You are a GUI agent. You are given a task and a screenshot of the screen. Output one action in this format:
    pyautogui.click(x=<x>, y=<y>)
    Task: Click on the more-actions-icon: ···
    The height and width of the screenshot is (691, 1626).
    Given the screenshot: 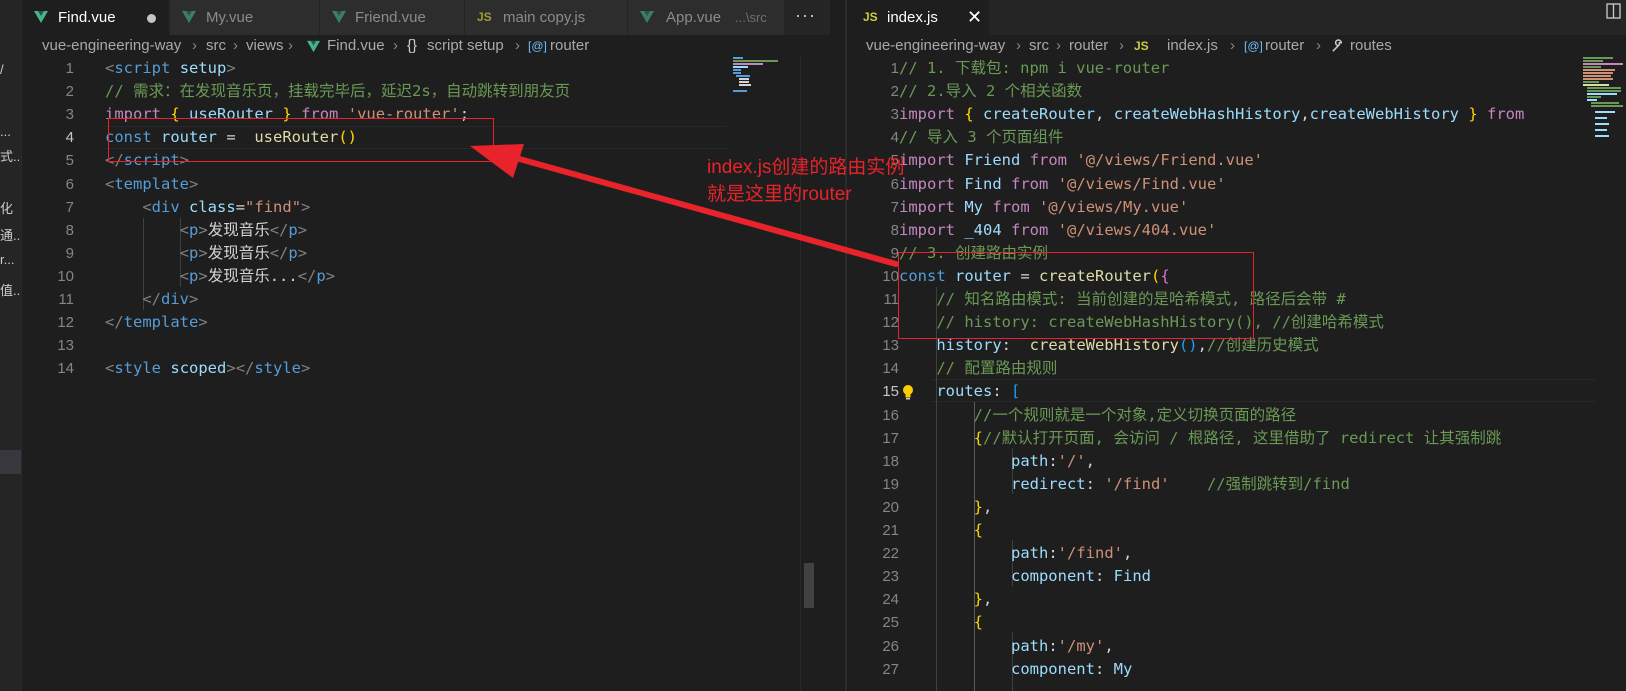 What is the action you would take?
    pyautogui.click(x=805, y=15)
    